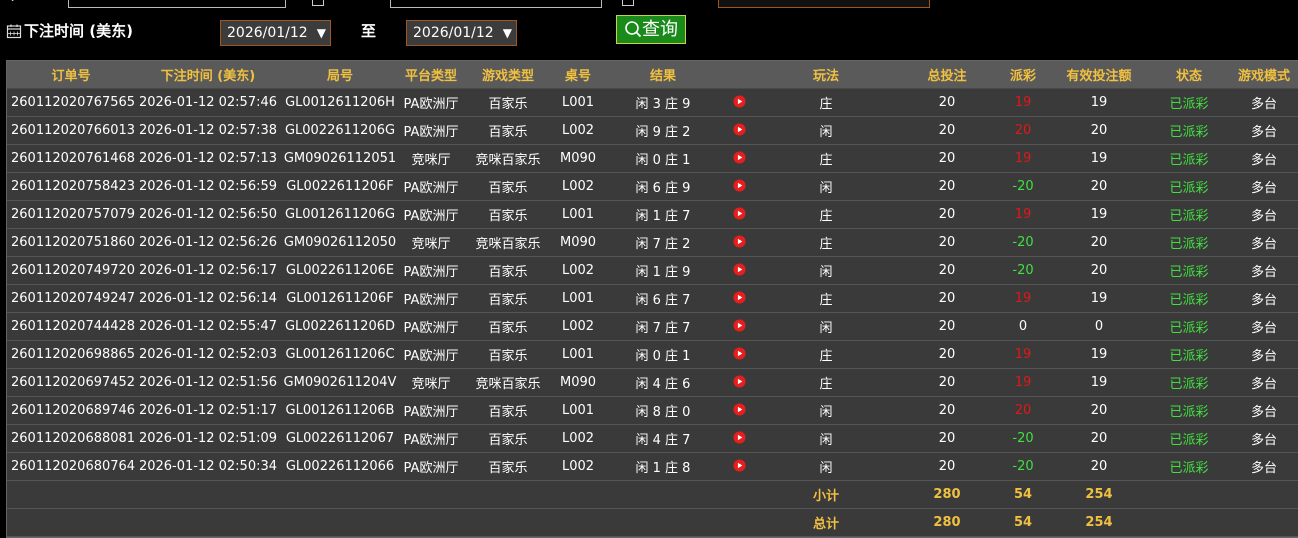 This screenshot has height=538, width=1298. Describe the element at coordinates (826, 466) in the screenshot. I see `cell-bet-option: 闲` at that location.